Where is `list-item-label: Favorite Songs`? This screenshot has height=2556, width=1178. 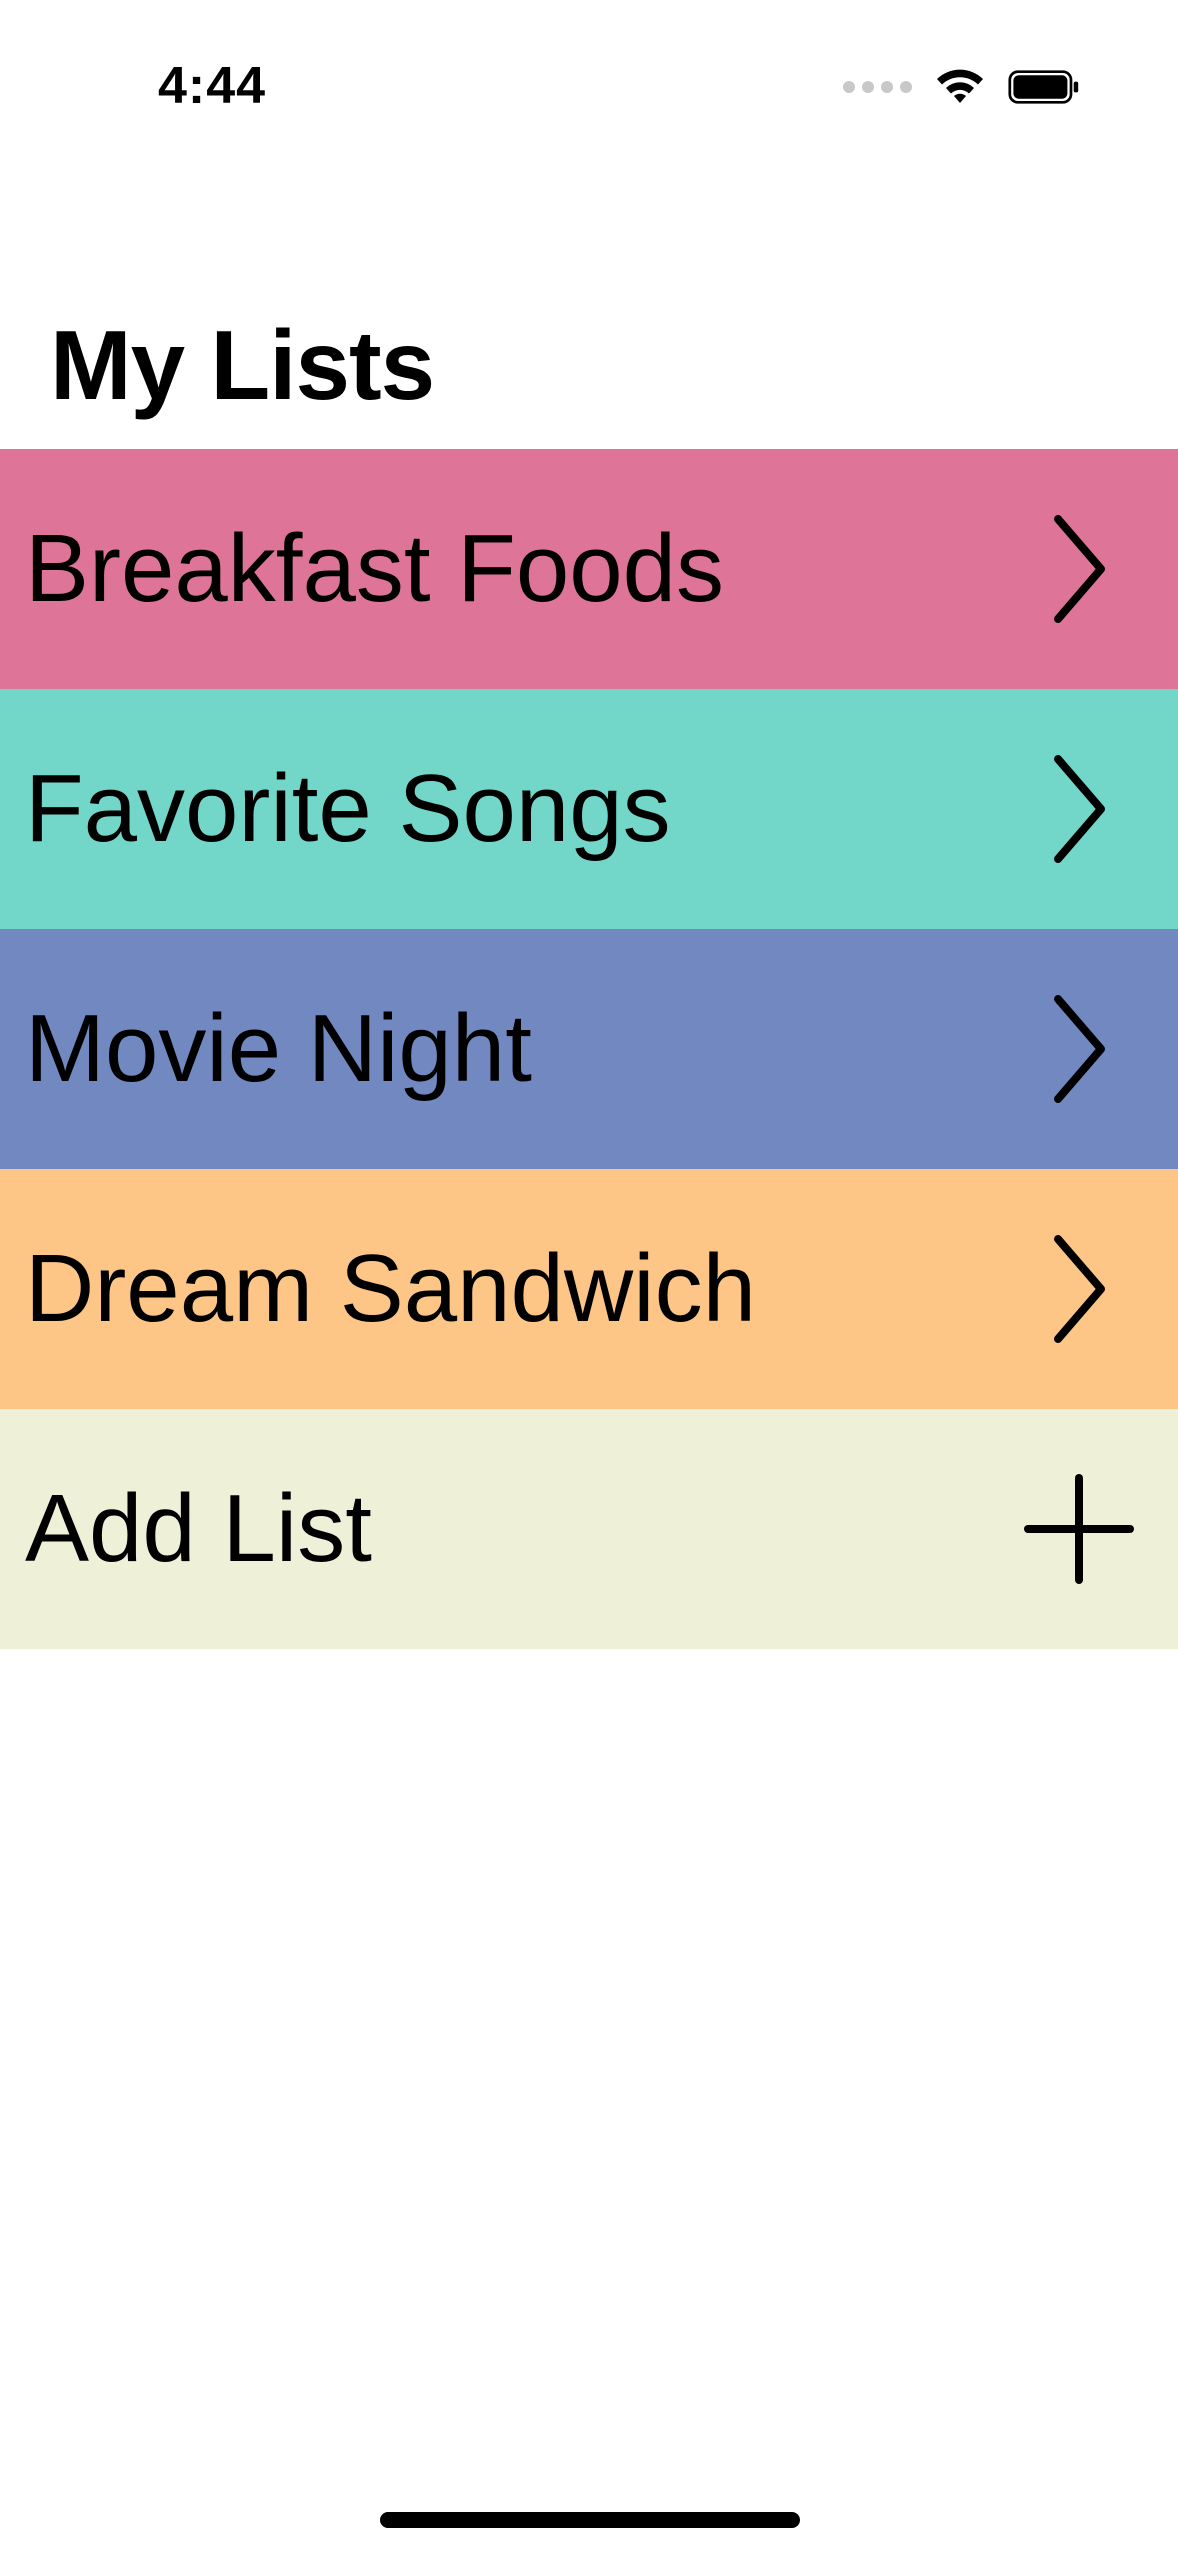 list-item-label: Favorite Songs is located at coordinates (348, 808).